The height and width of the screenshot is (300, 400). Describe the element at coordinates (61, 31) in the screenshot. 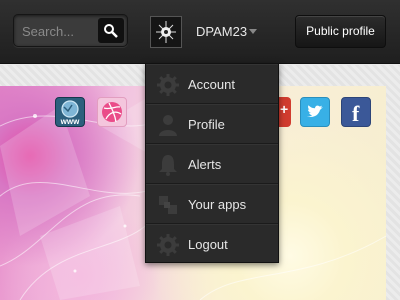

I see `search-input` at that location.